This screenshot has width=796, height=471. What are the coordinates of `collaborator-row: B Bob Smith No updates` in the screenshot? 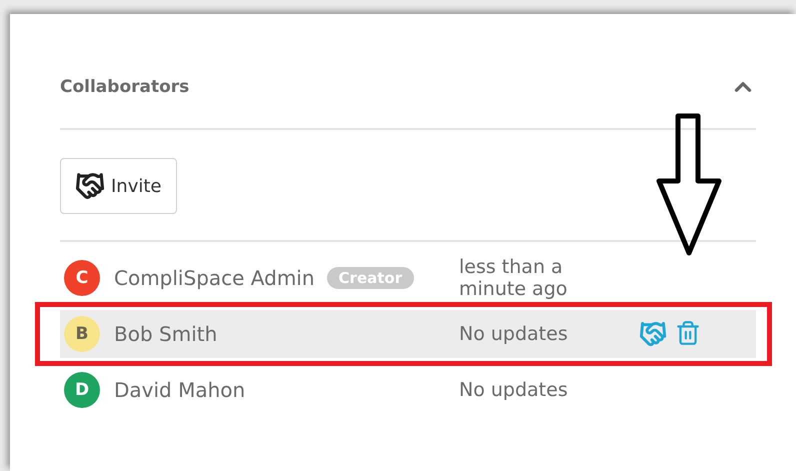 It's located at (408, 334).